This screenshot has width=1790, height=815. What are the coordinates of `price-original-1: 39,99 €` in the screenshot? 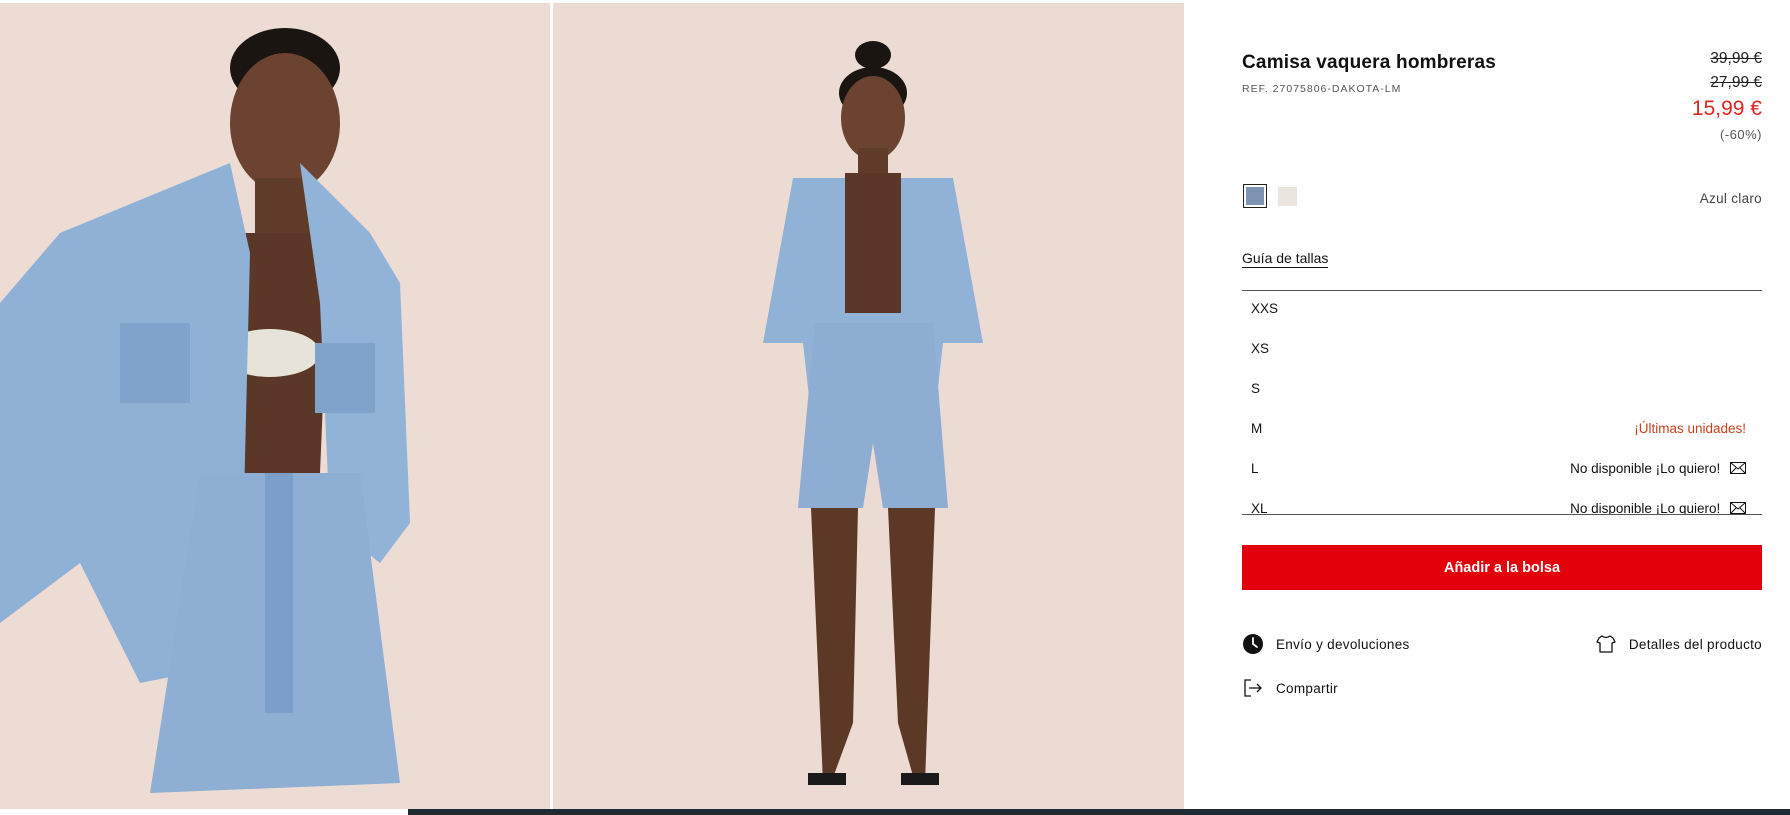 It's located at (1736, 58).